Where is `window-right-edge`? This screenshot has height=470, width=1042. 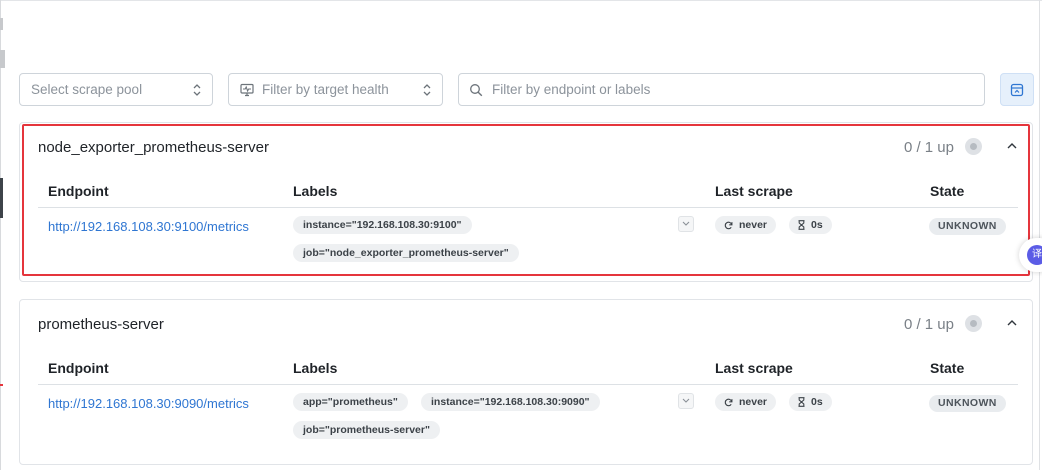
window-right-edge is located at coordinates (1039, 235).